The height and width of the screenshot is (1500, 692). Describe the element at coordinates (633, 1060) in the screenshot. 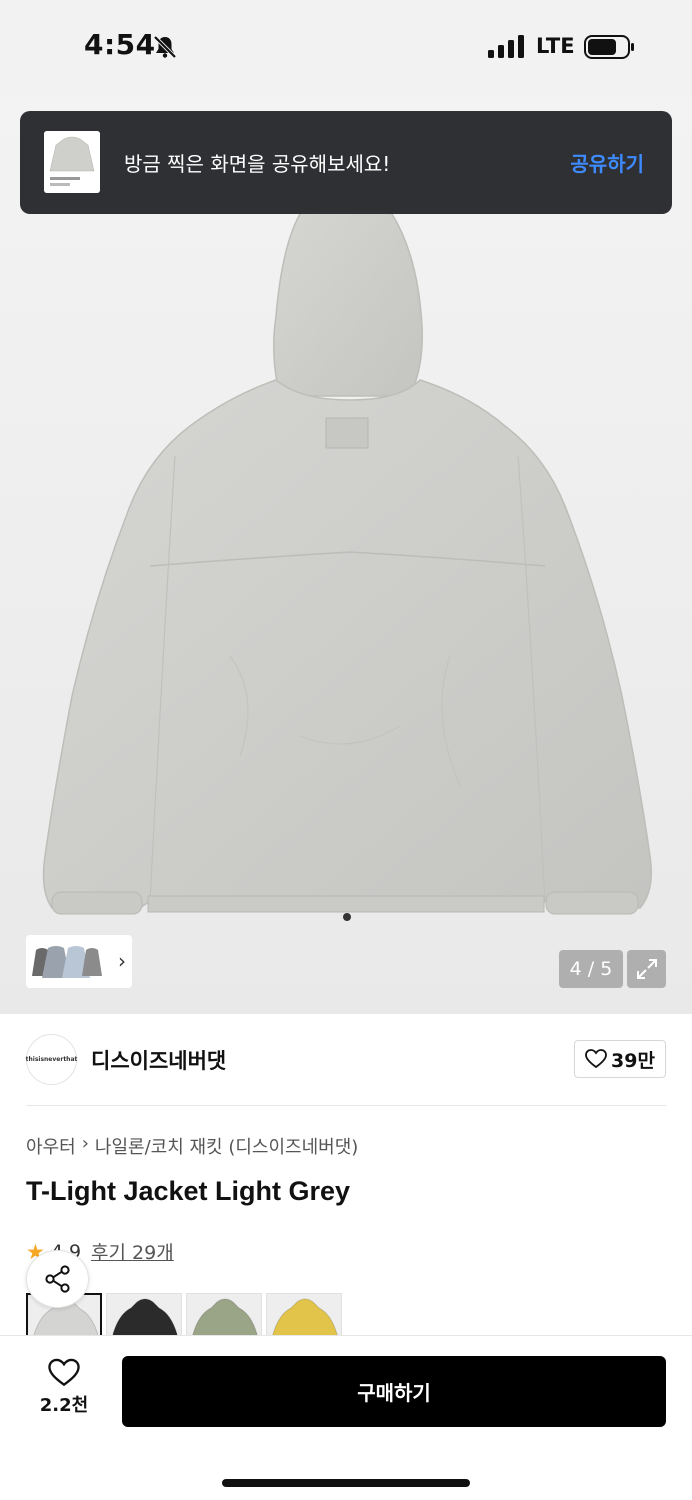

I see `brand-like-count: 39만` at that location.